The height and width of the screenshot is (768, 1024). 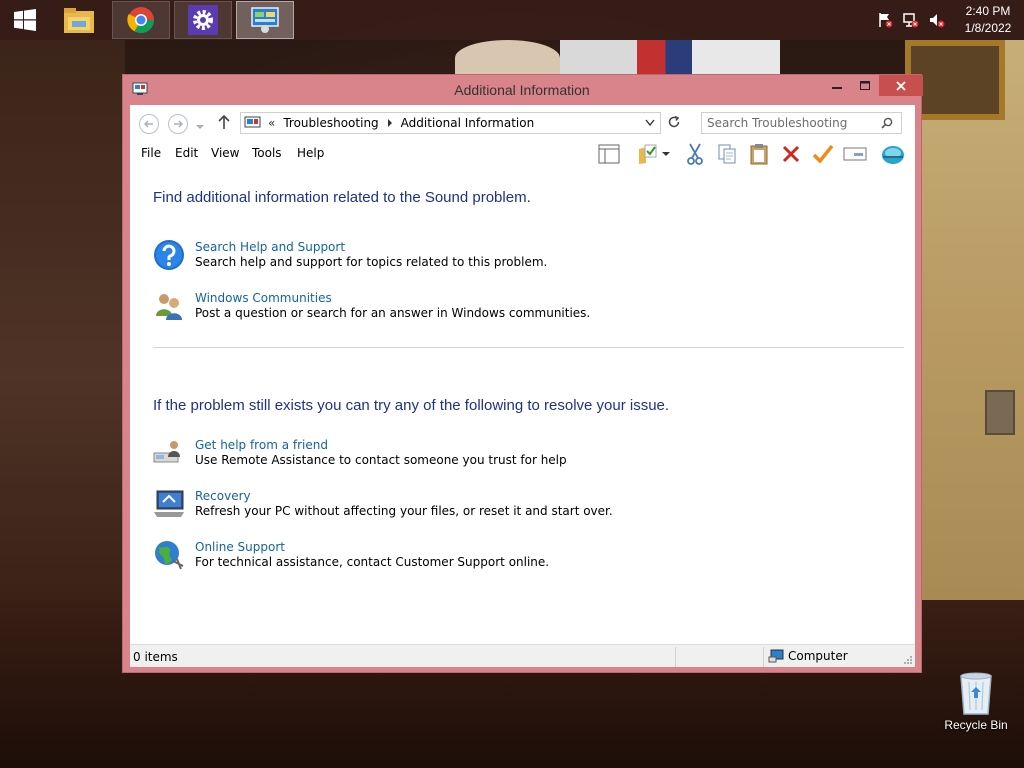 What do you see at coordinates (976, 725) in the screenshot?
I see `recycle-bin-label: Recycle Bin` at bounding box center [976, 725].